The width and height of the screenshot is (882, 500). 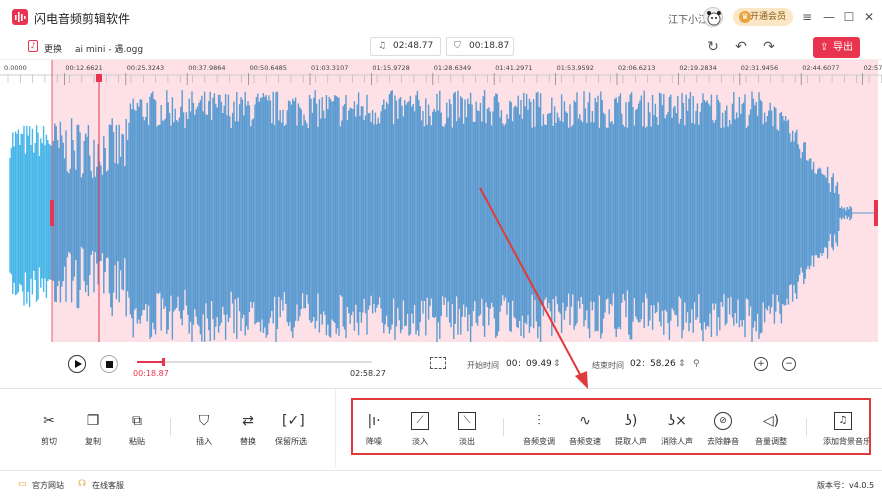 I want to click on ruler-tick-label: 02:44.6077, so click(x=820, y=68).